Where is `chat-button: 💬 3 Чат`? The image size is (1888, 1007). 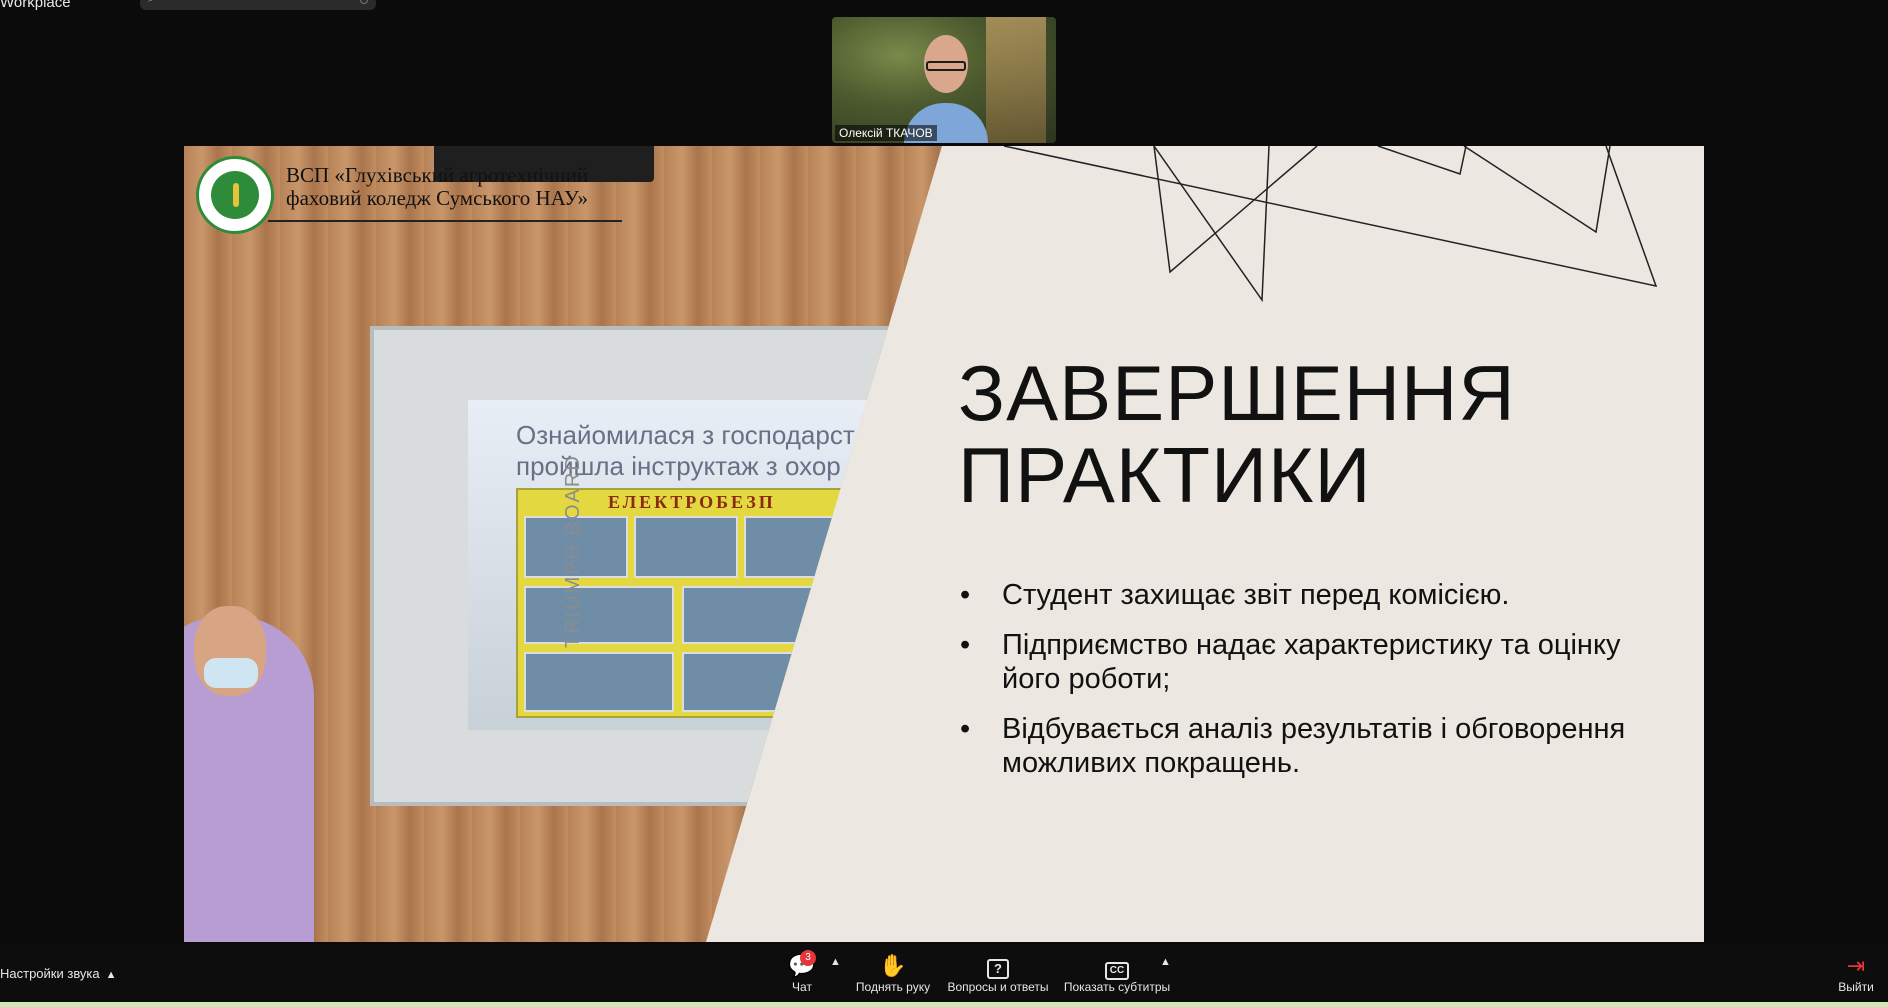
chat-button: 💬 3 Чат is located at coordinates (802, 972).